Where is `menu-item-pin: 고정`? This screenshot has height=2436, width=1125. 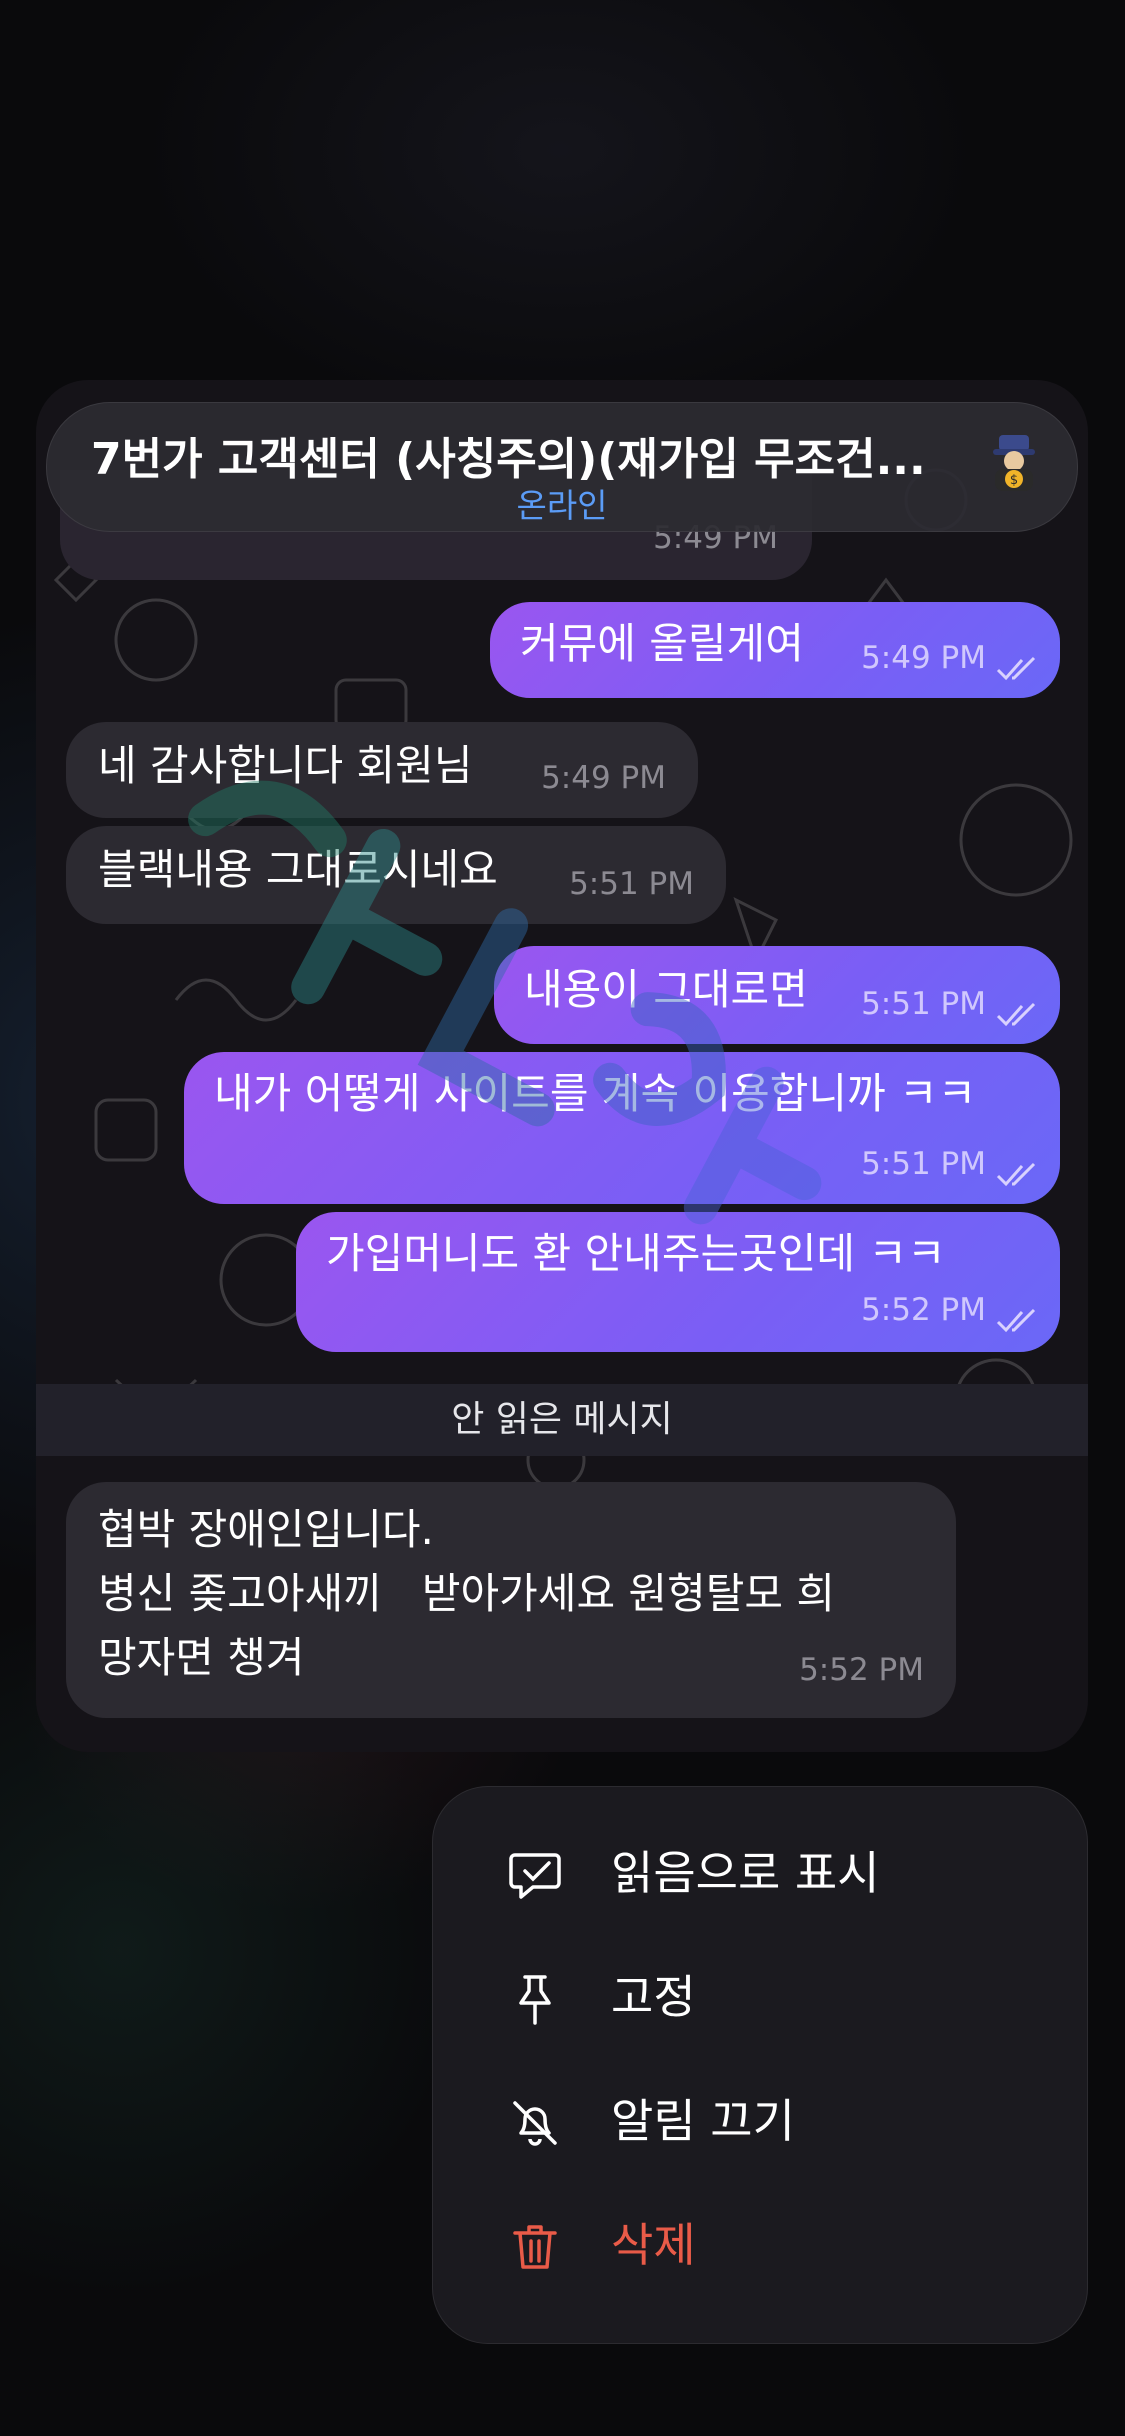 menu-item-pin: 고정 is located at coordinates (760, 1999).